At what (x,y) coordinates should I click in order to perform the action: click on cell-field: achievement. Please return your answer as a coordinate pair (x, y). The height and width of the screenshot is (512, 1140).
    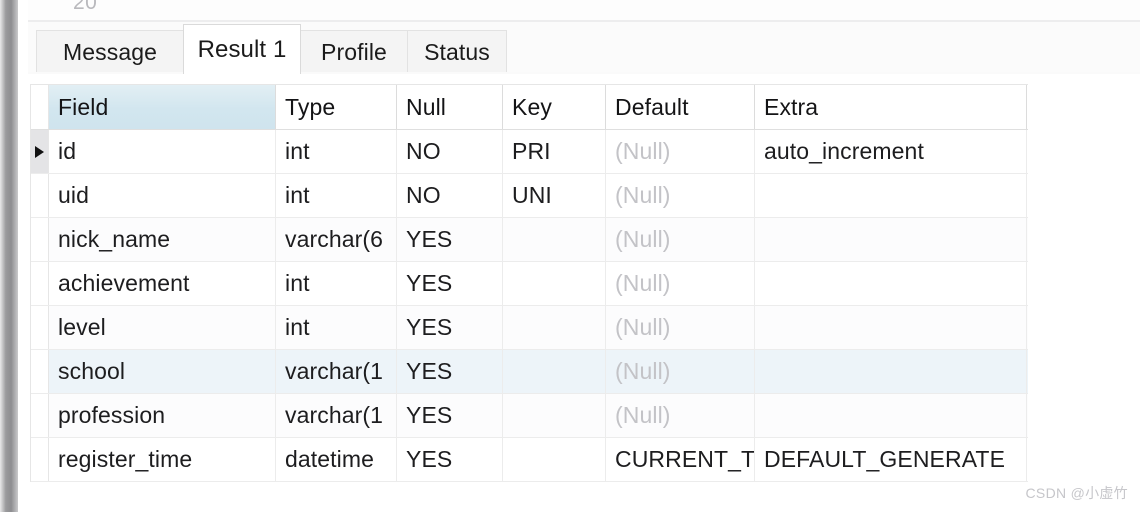
    Looking at the image, I should click on (162, 283).